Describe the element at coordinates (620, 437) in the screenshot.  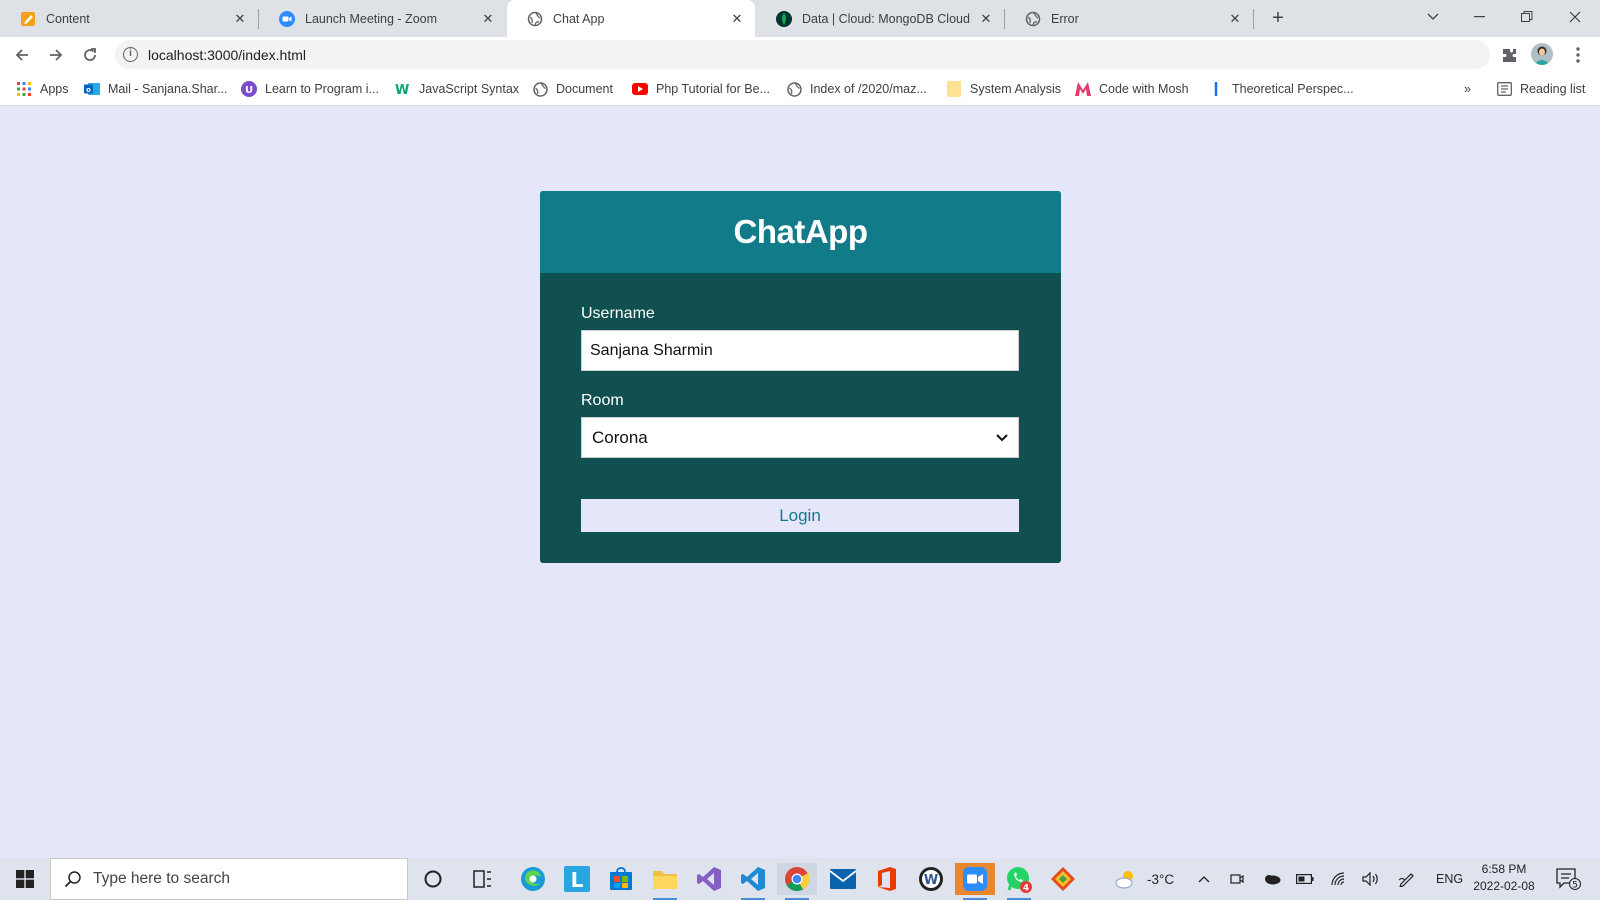
I see `room-selected-value: Corona` at that location.